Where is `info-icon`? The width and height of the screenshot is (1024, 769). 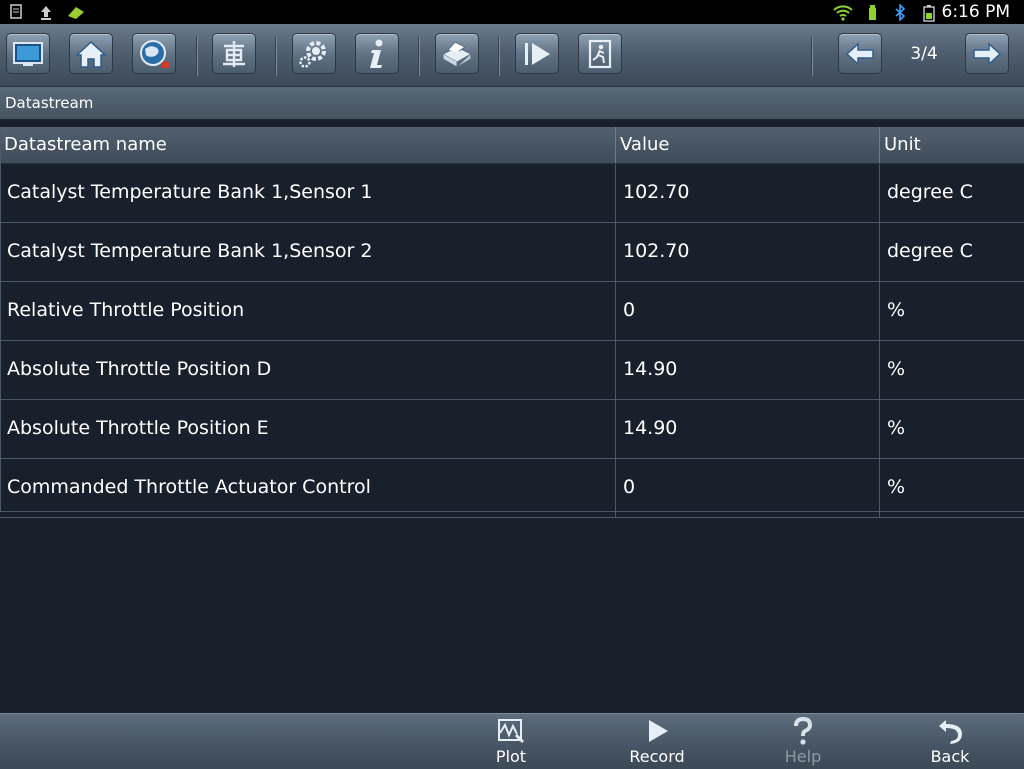 info-icon is located at coordinates (376, 53).